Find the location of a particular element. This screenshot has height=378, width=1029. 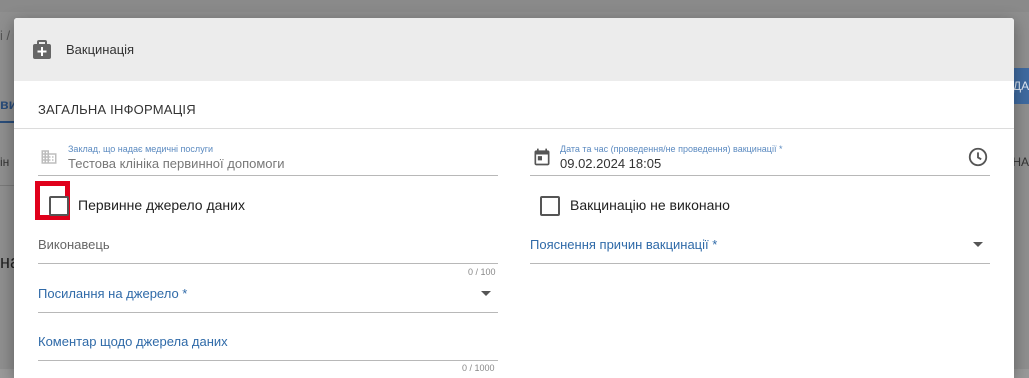

reason-select: Пояснення причин вакцинації * is located at coordinates (623, 244).